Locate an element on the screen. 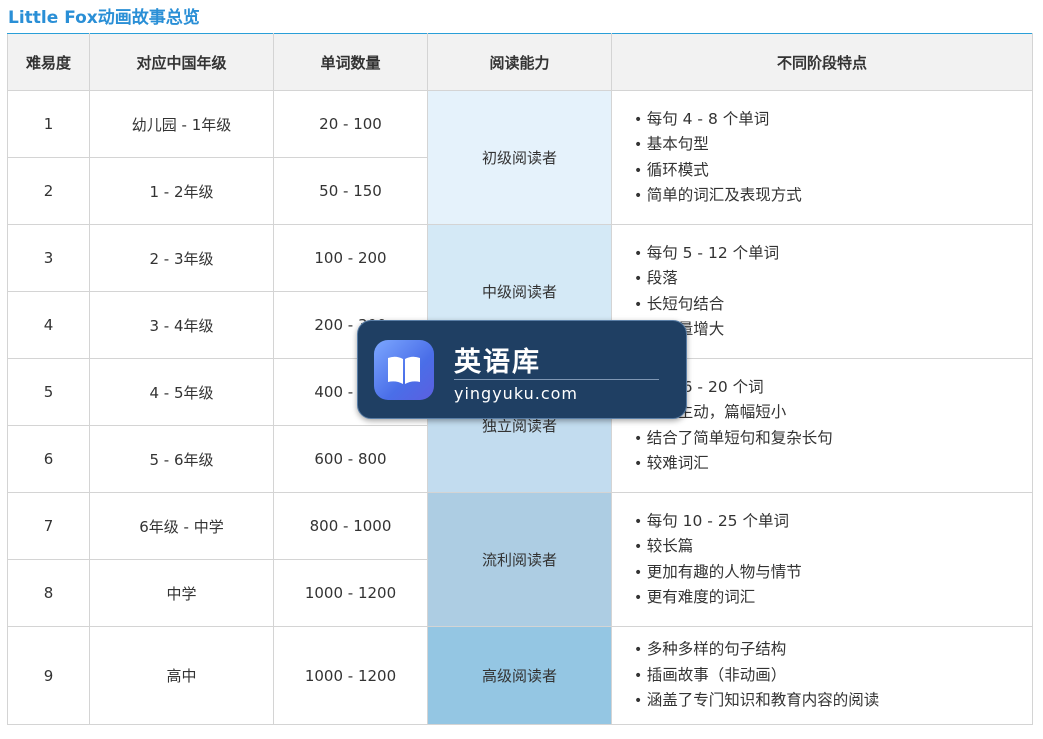 The height and width of the screenshot is (739, 1043). feature-item: 更加有趣的人物与情节 is located at coordinates (833, 573).